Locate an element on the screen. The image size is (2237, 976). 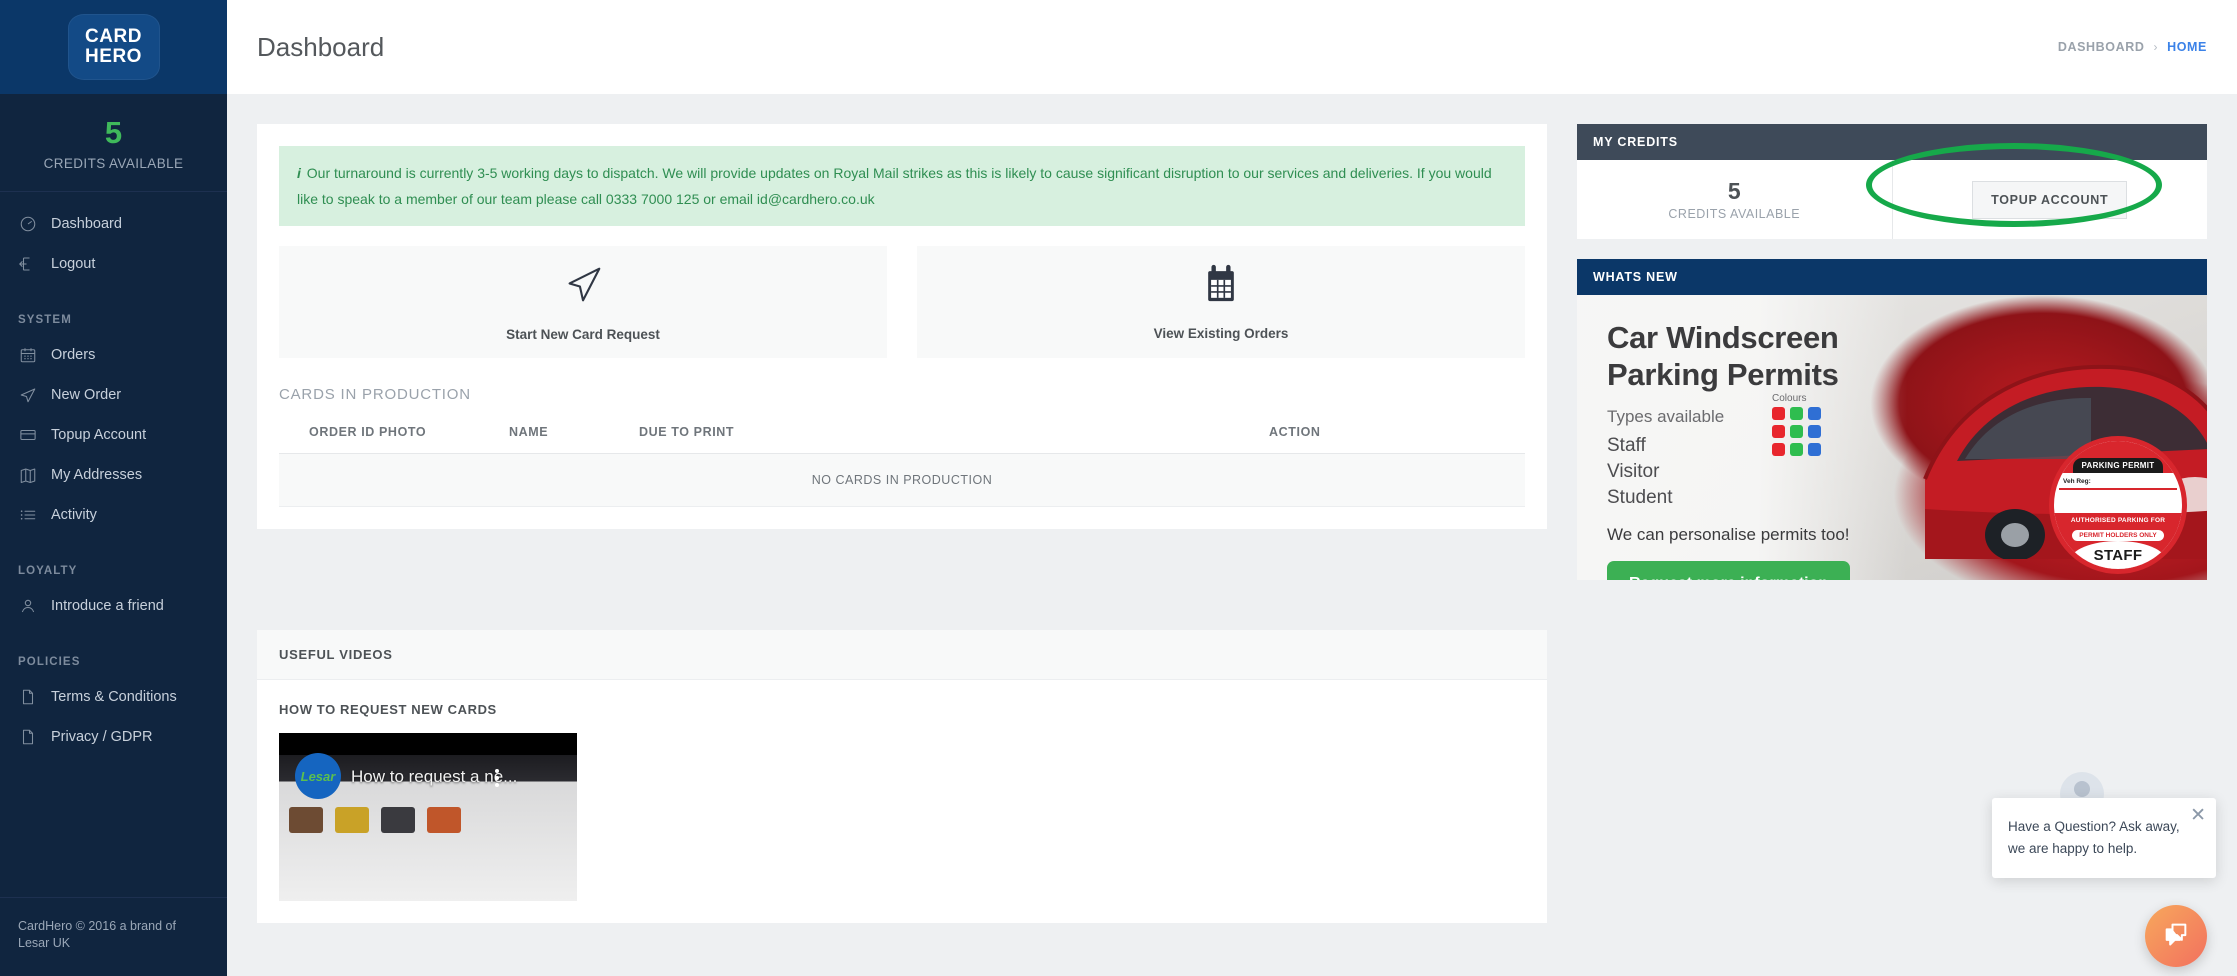
sidebar-item-dashboard: Dashboard is located at coordinates (113, 224).